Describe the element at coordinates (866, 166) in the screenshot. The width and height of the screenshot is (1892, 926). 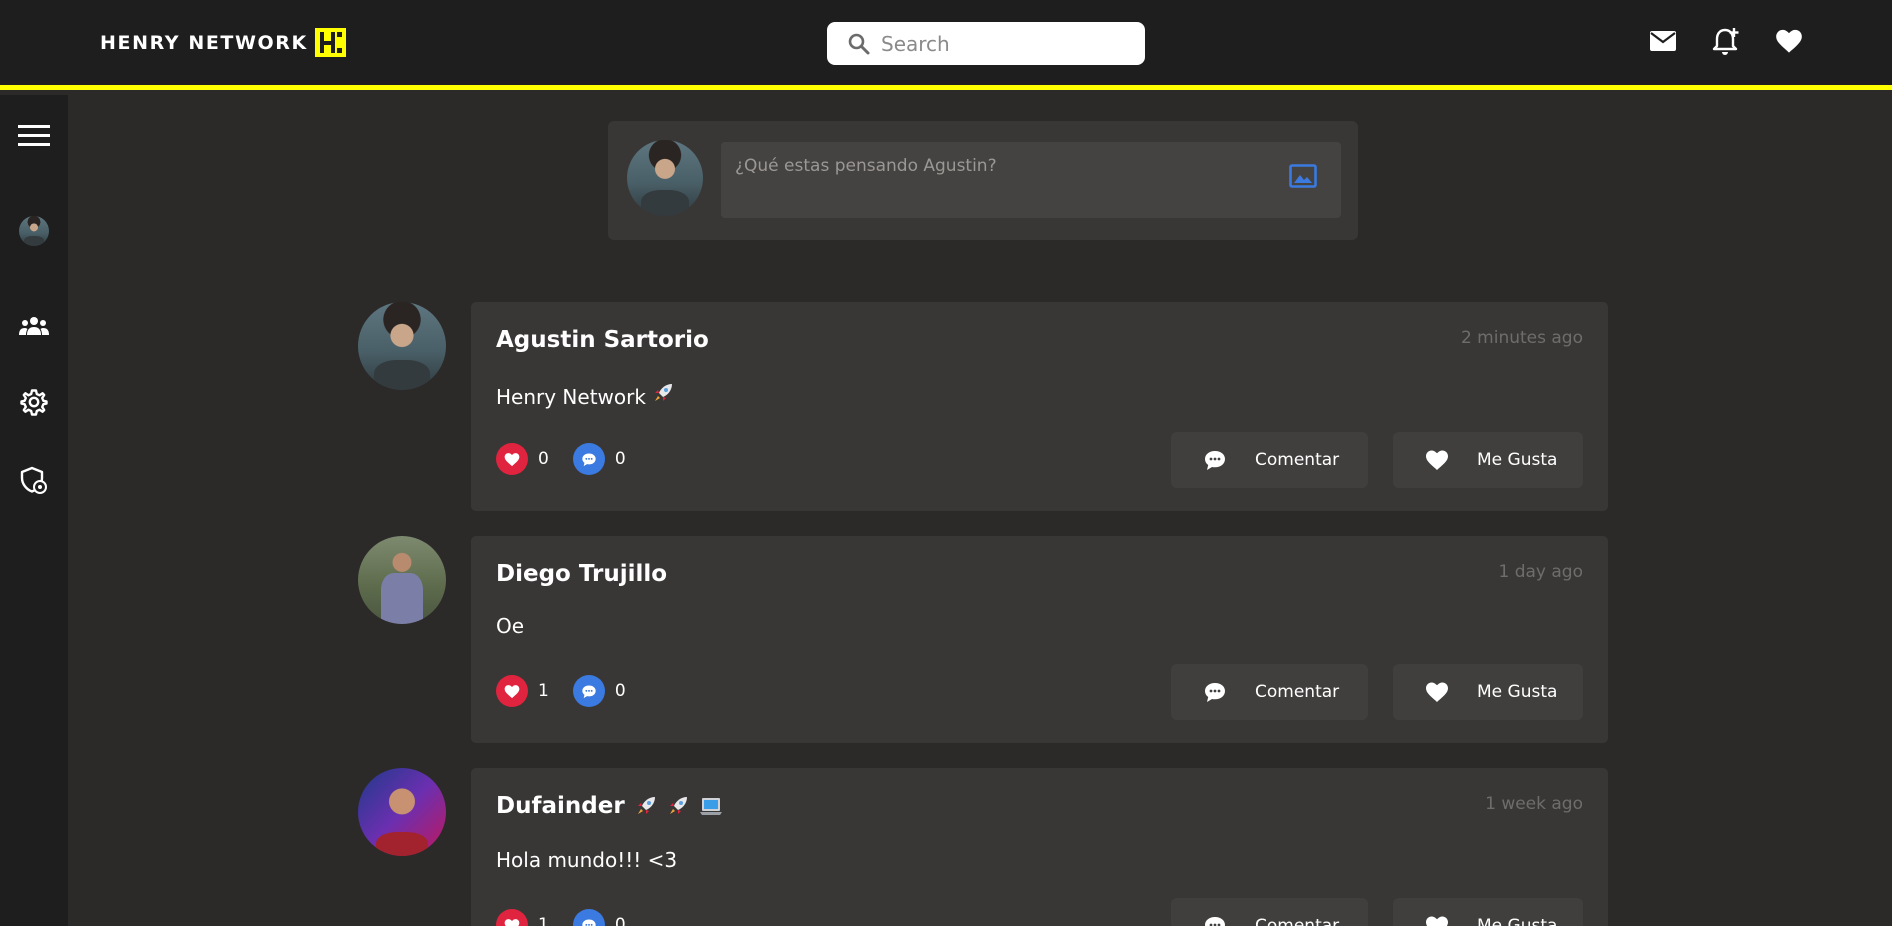
I see `composer-placeholder: ¿Qué estas pensando Agustin?` at that location.